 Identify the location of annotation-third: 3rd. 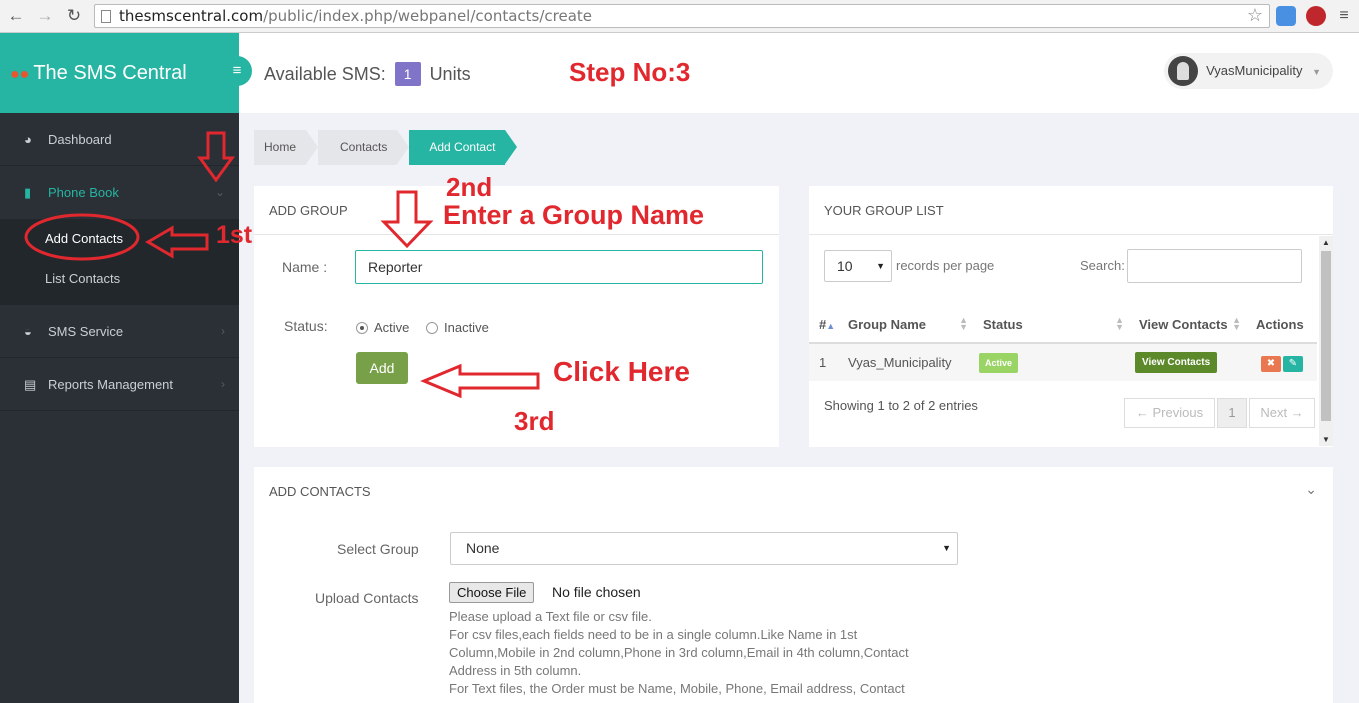
(534, 421).